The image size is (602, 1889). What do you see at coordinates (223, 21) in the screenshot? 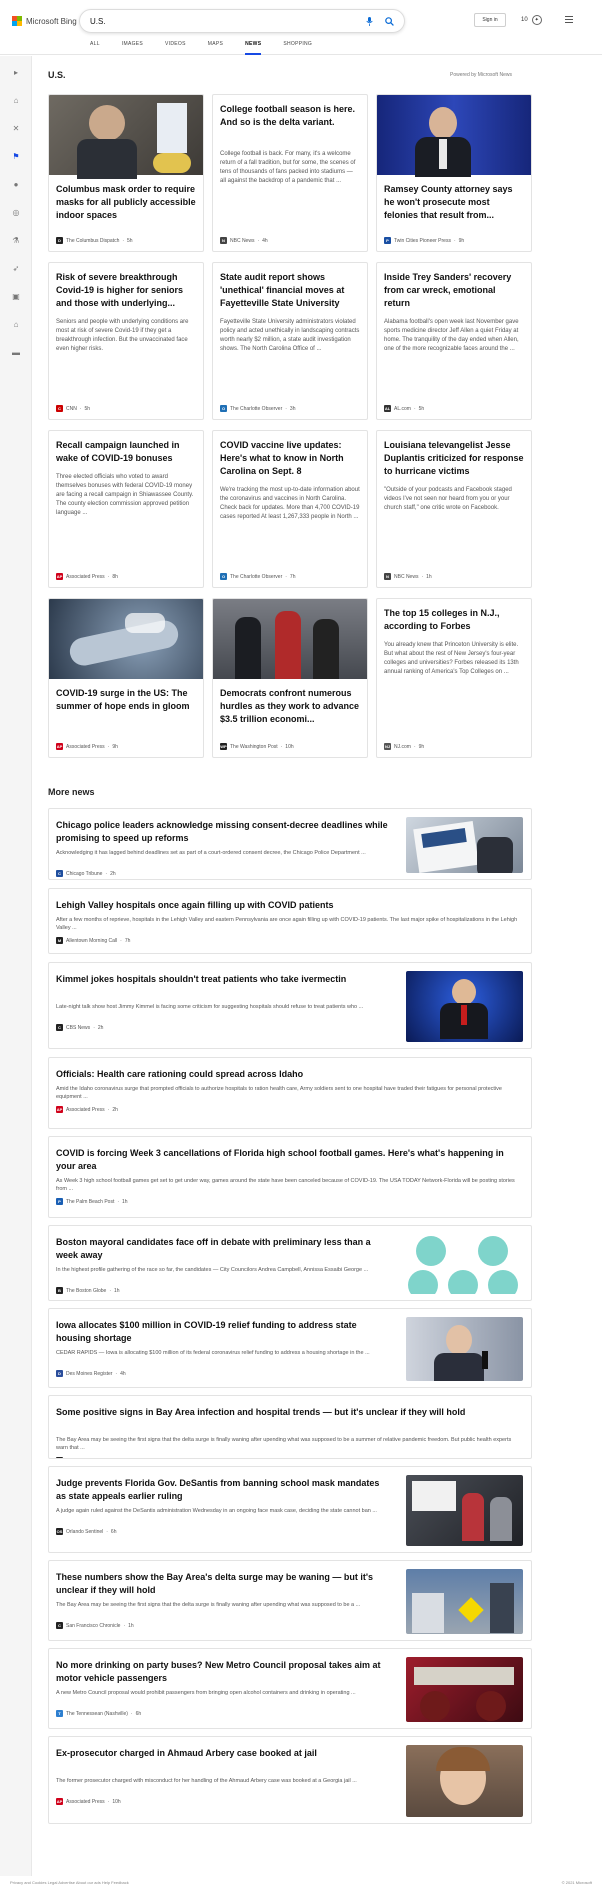
I see `search-input` at bounding box center [223, 21].